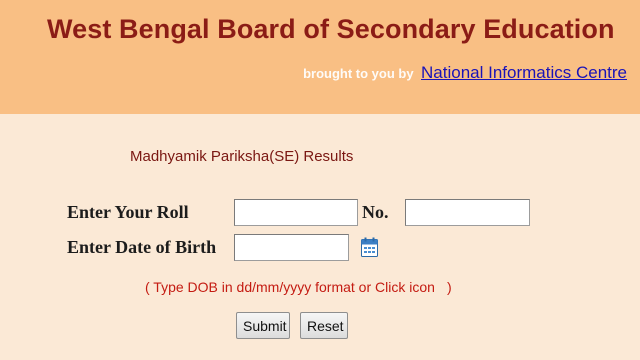 The width and height of the screenshot is (640, 360). Describe the element at coordinates (291, 247) in the screenshot. I see `dob-input` at that location.